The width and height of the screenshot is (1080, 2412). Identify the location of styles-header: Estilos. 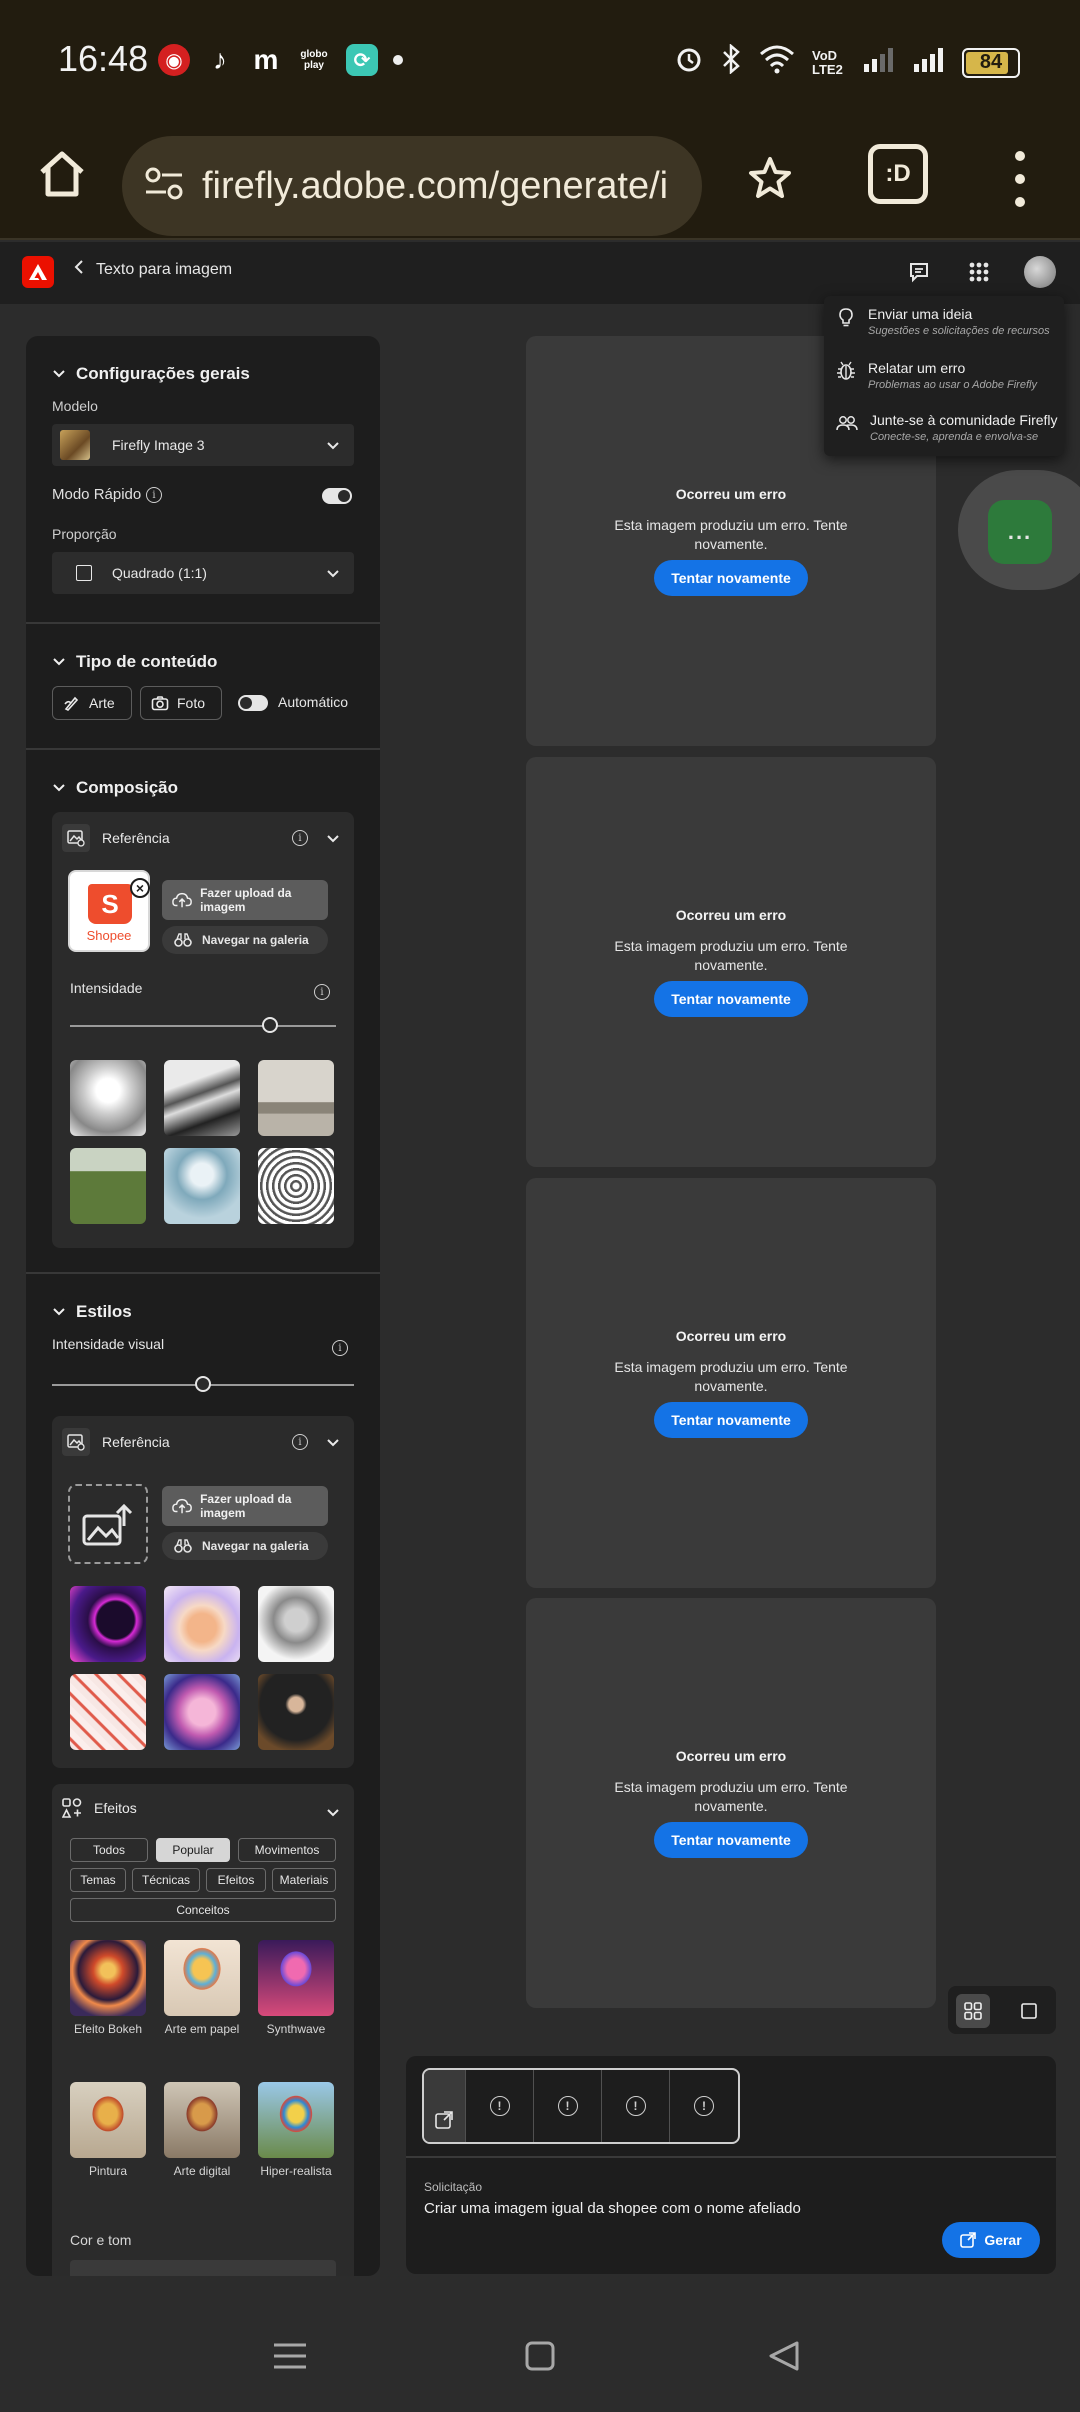
(92, 1312).